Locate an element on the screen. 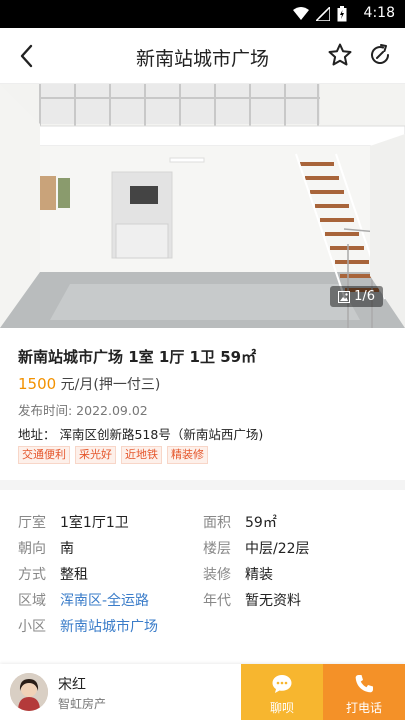 The image size is (405, 720). signal-icon is located at coordinates (323, 14).